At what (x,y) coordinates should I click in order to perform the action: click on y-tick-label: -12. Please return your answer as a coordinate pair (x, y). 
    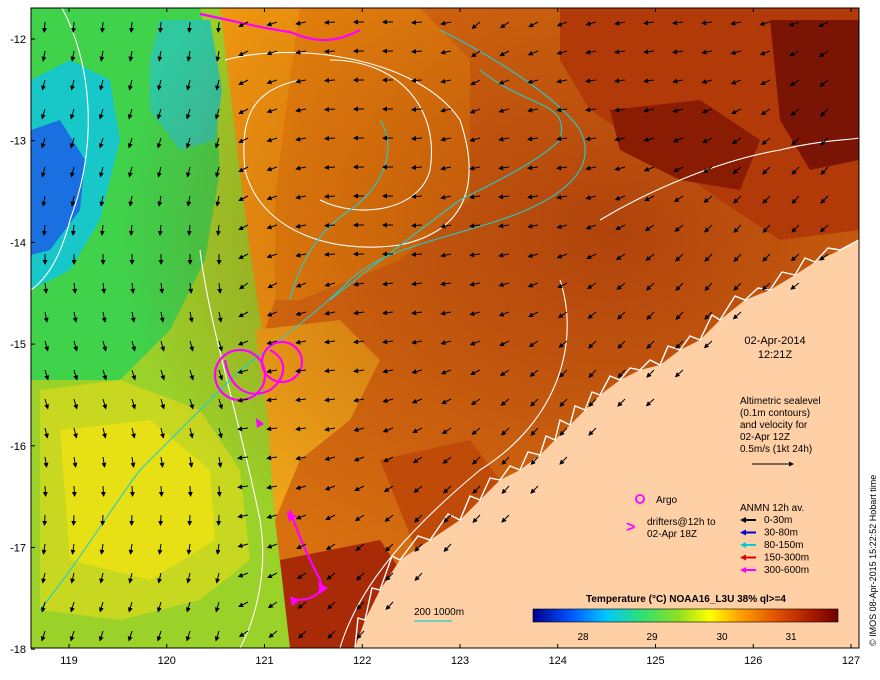
    Looking at the image, I should click on (18, 40).